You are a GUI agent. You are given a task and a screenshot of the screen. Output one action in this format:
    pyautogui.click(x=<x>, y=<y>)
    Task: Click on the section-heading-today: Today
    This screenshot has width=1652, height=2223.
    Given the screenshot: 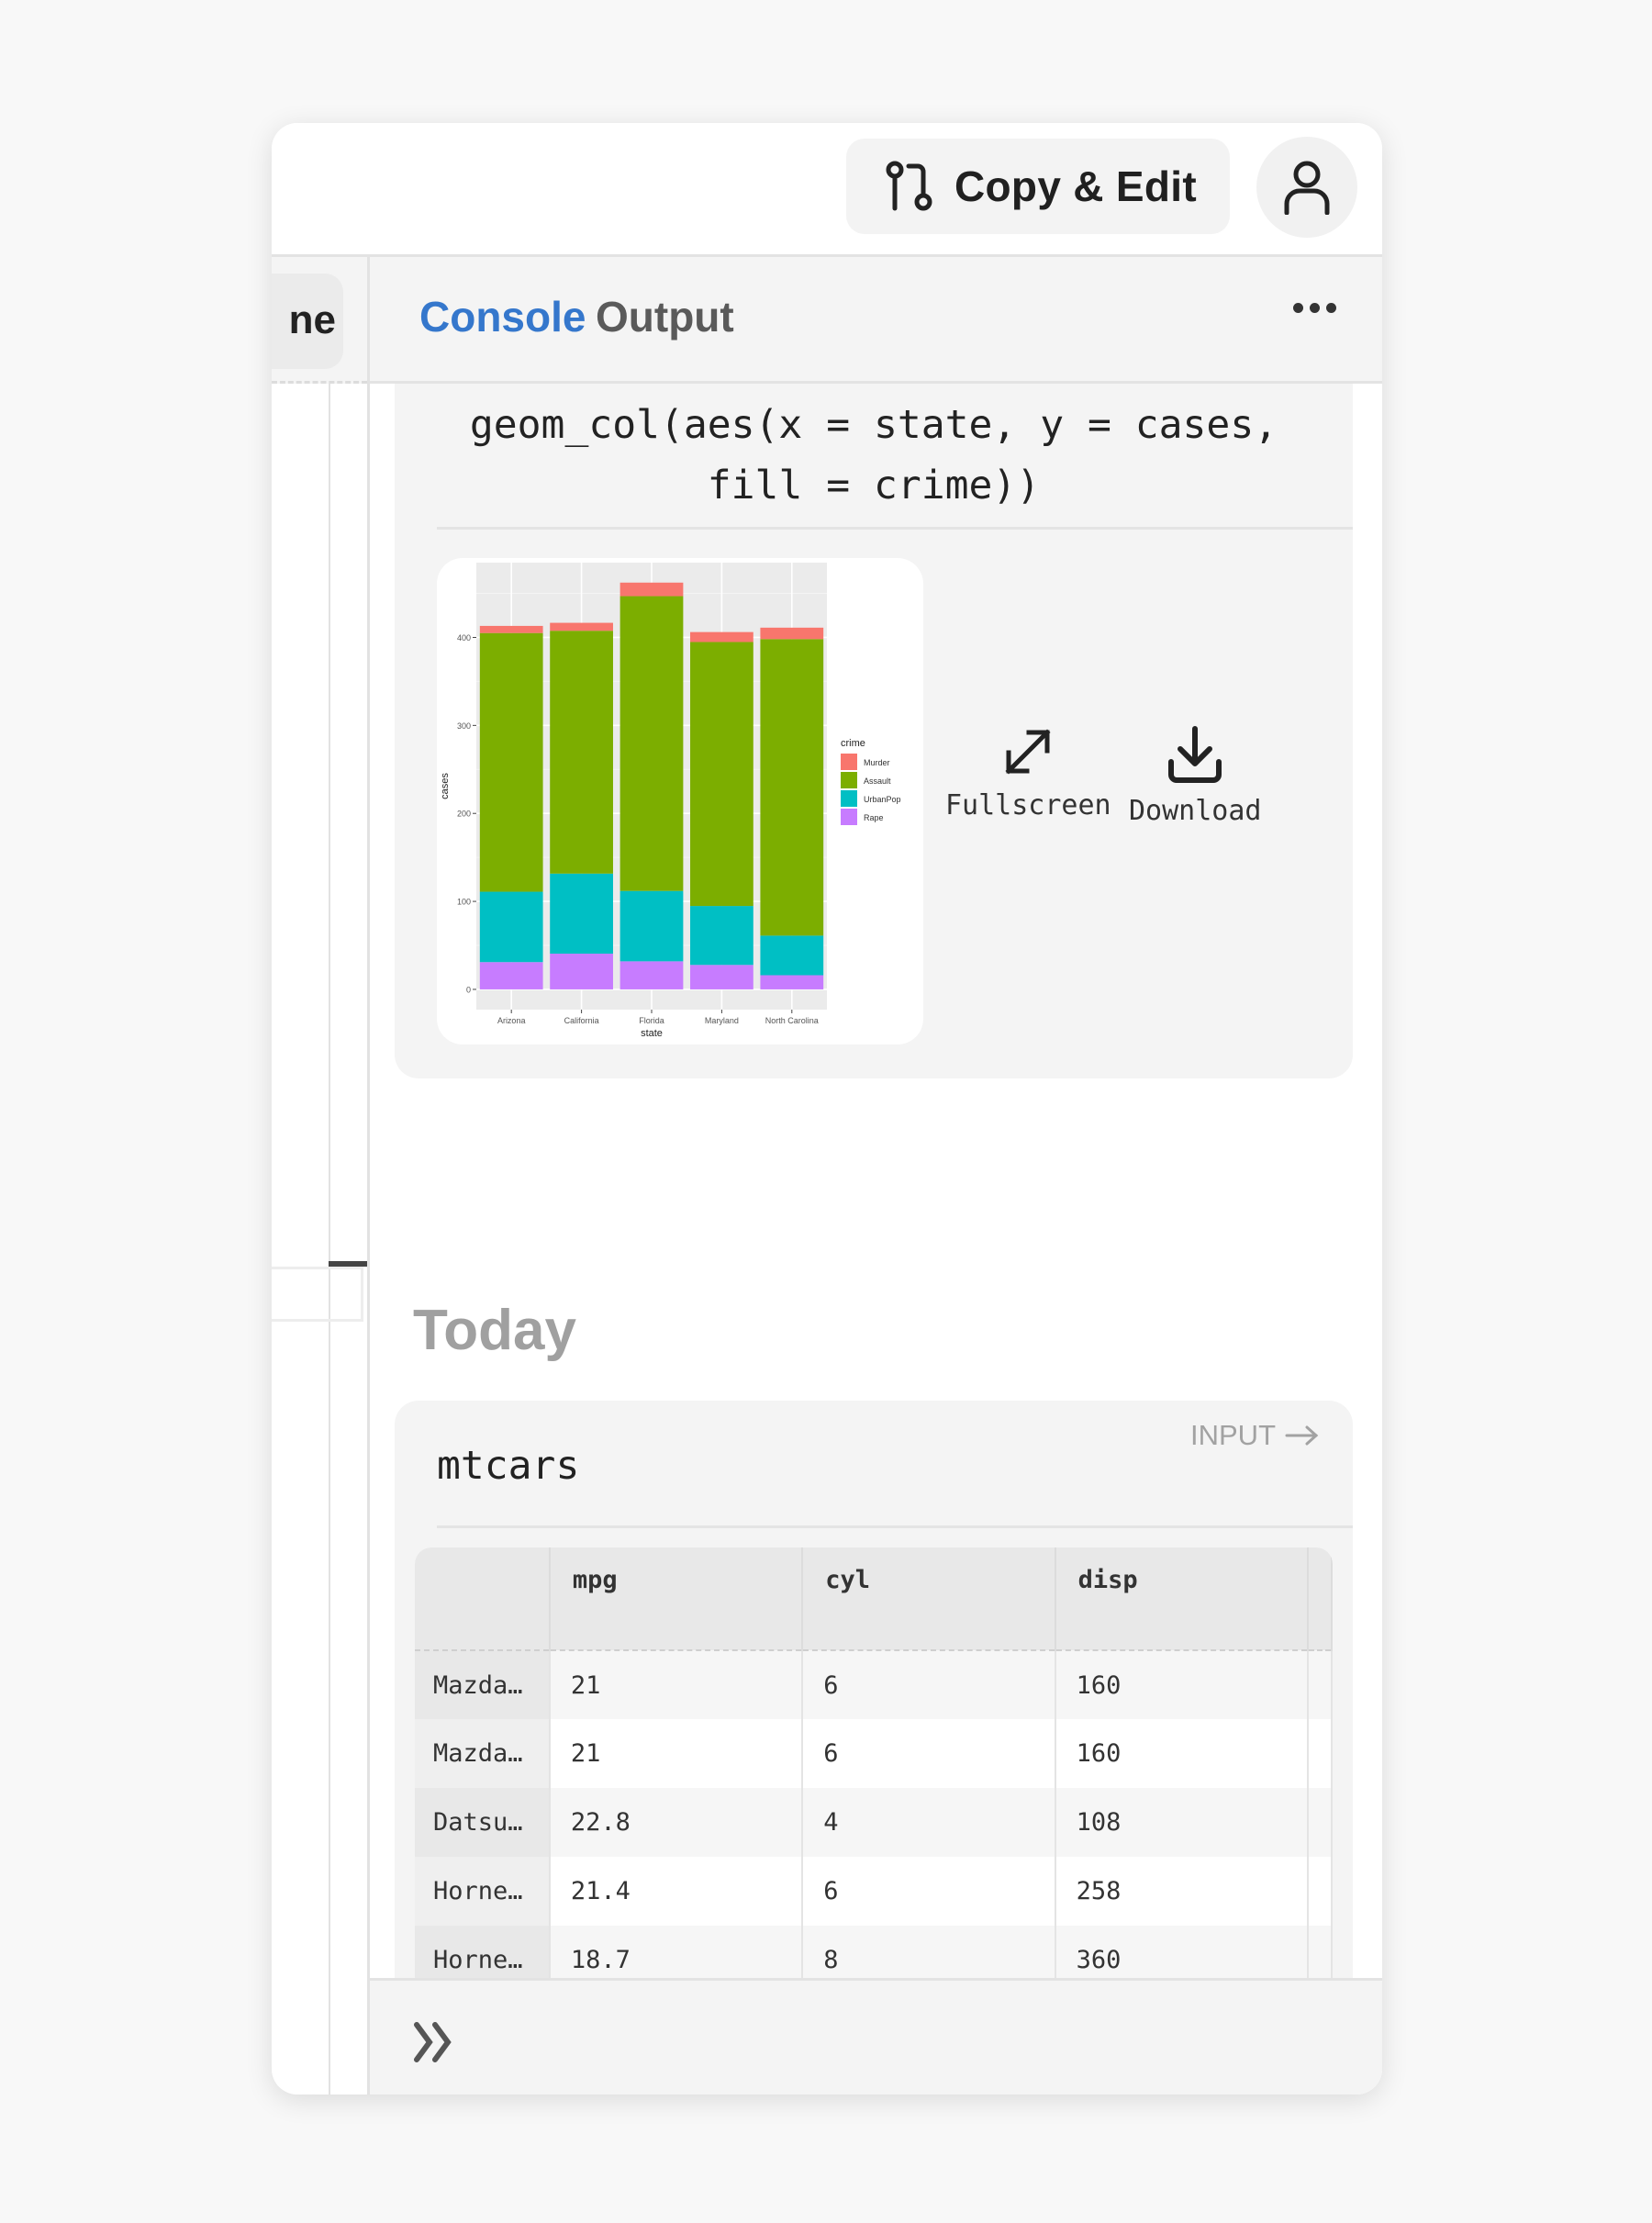 What is the action you would take?
    pyautogui.click(x=495, y=1330)
    